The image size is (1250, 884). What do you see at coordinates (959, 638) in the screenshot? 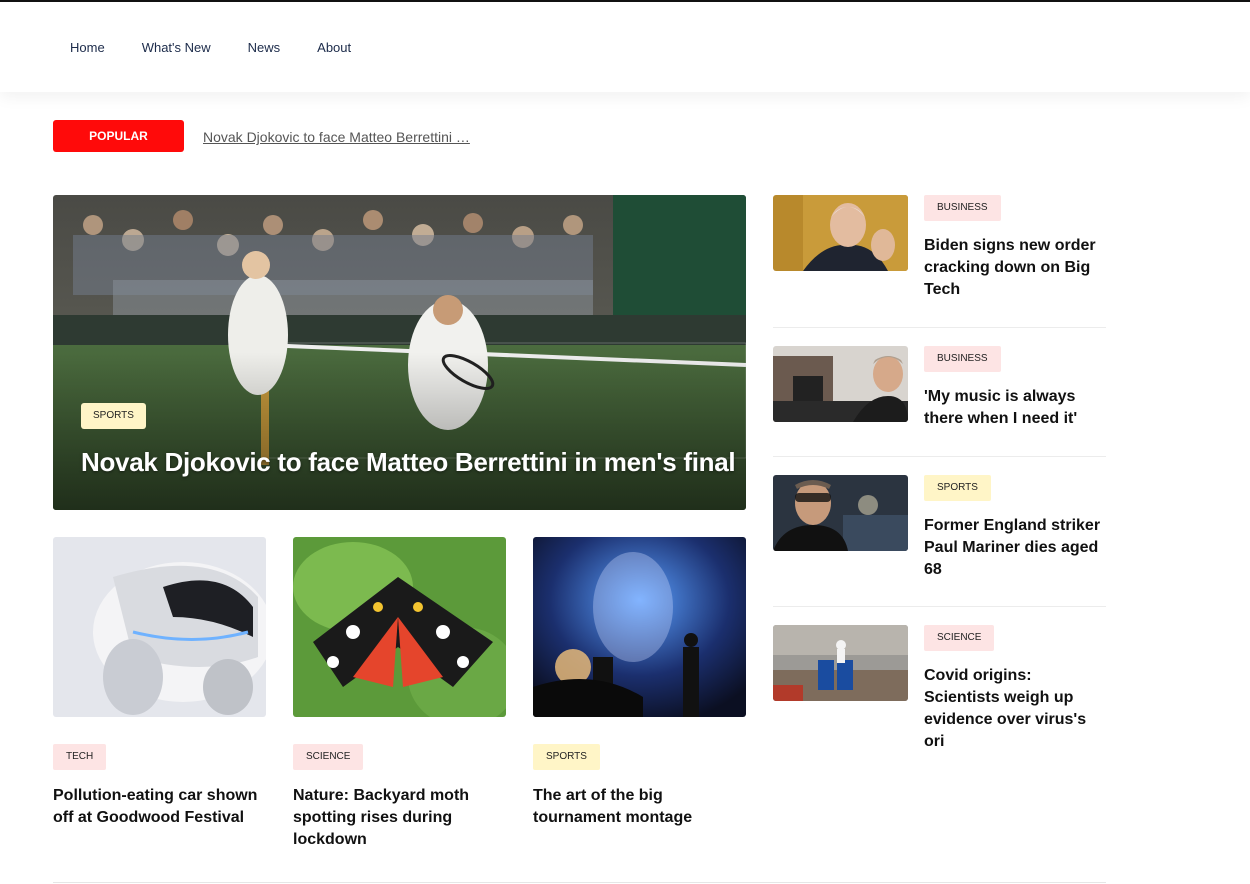
I see `sidebar-category-tag: SCIENCE` at bounding box center [959, 638].